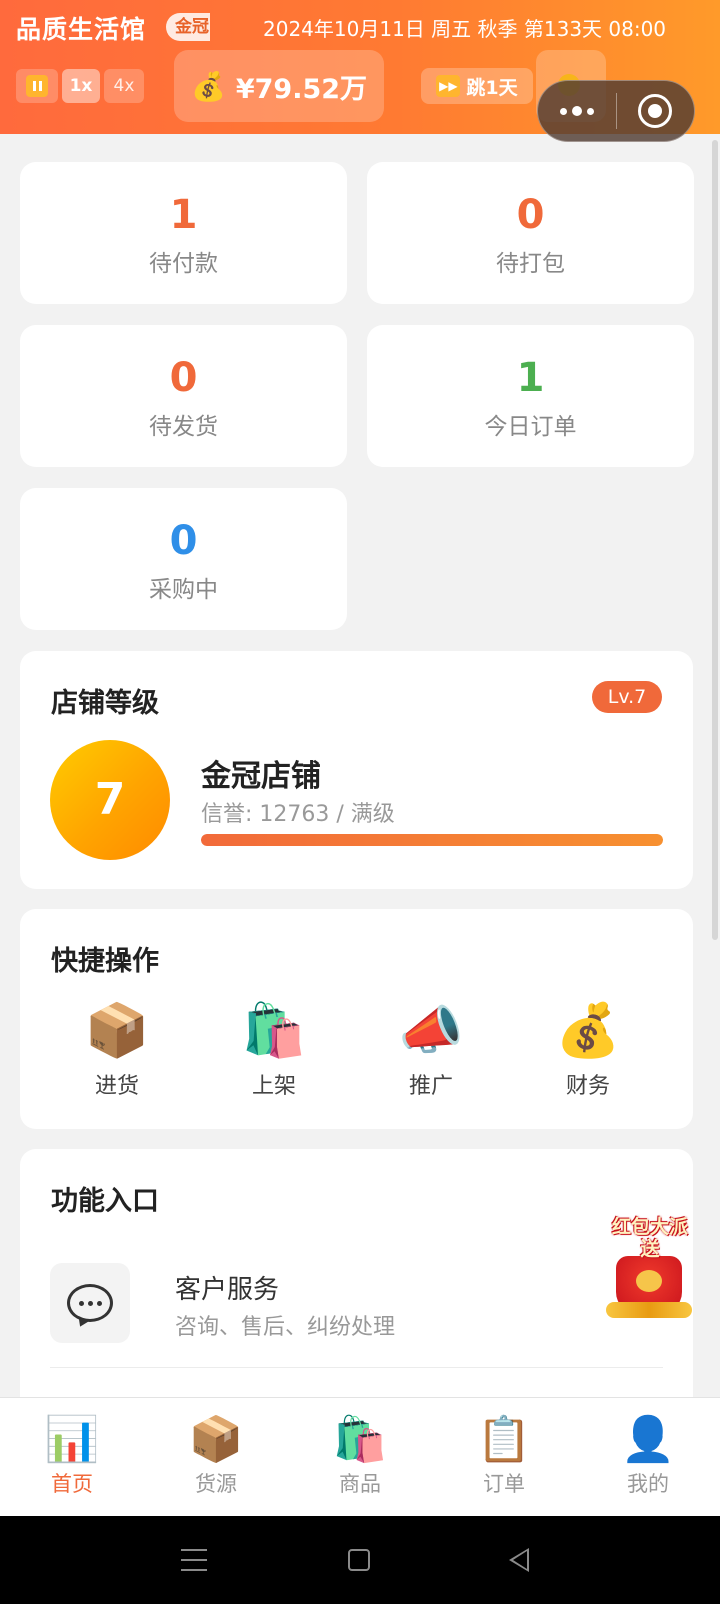  Describe the element at coordinates (183, 590) in the screenshot. I see `stat-label: 采购中` at that location.